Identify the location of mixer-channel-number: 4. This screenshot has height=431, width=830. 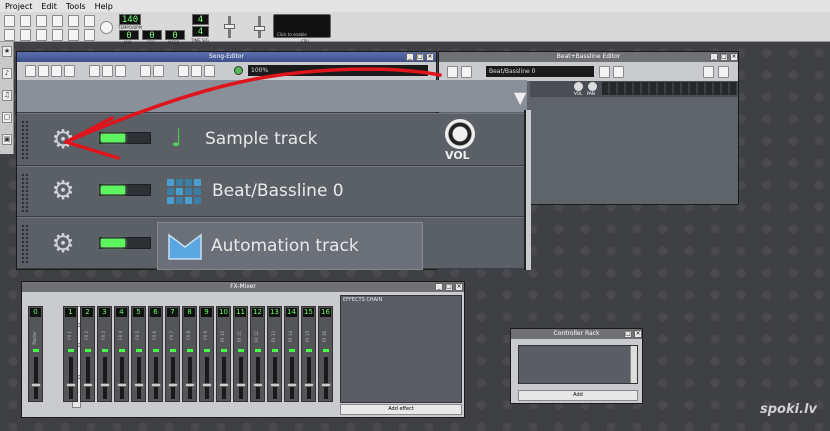
(121, 312).